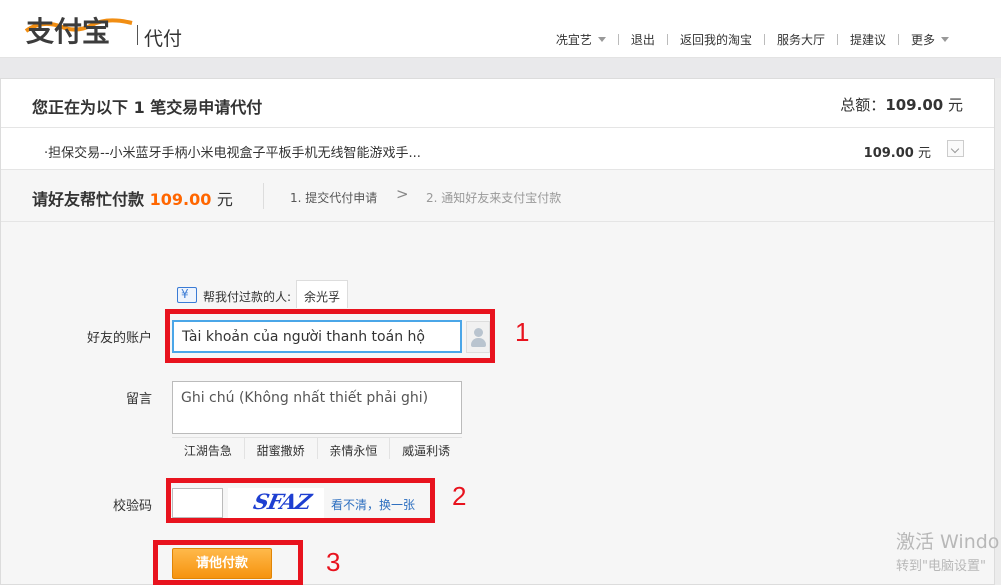  Describe the element at coordinates (88, 199) in the screenshot. I see `ask-prefix: 请好友帮忙付款` at that location.